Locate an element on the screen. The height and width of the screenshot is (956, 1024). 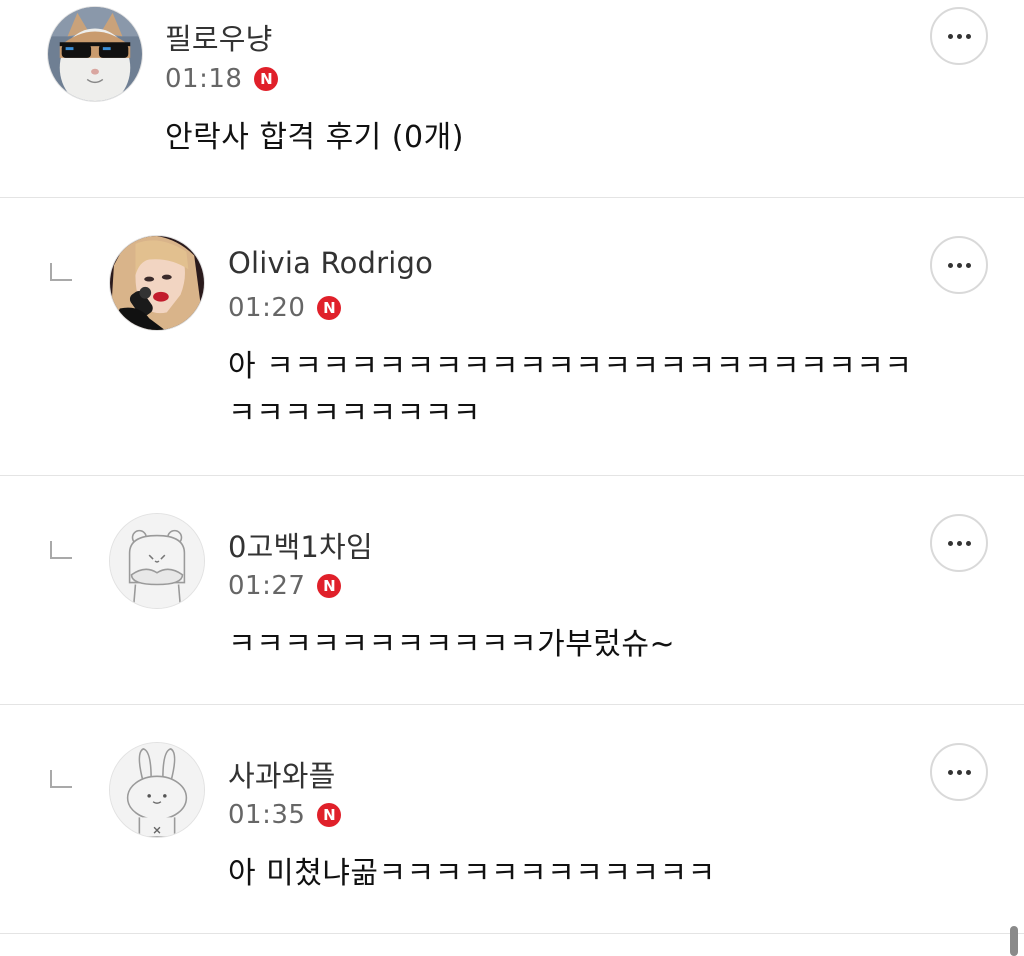
comment-text: 안락사 합격 후기 (0개) is located at coordinates (314, 137).